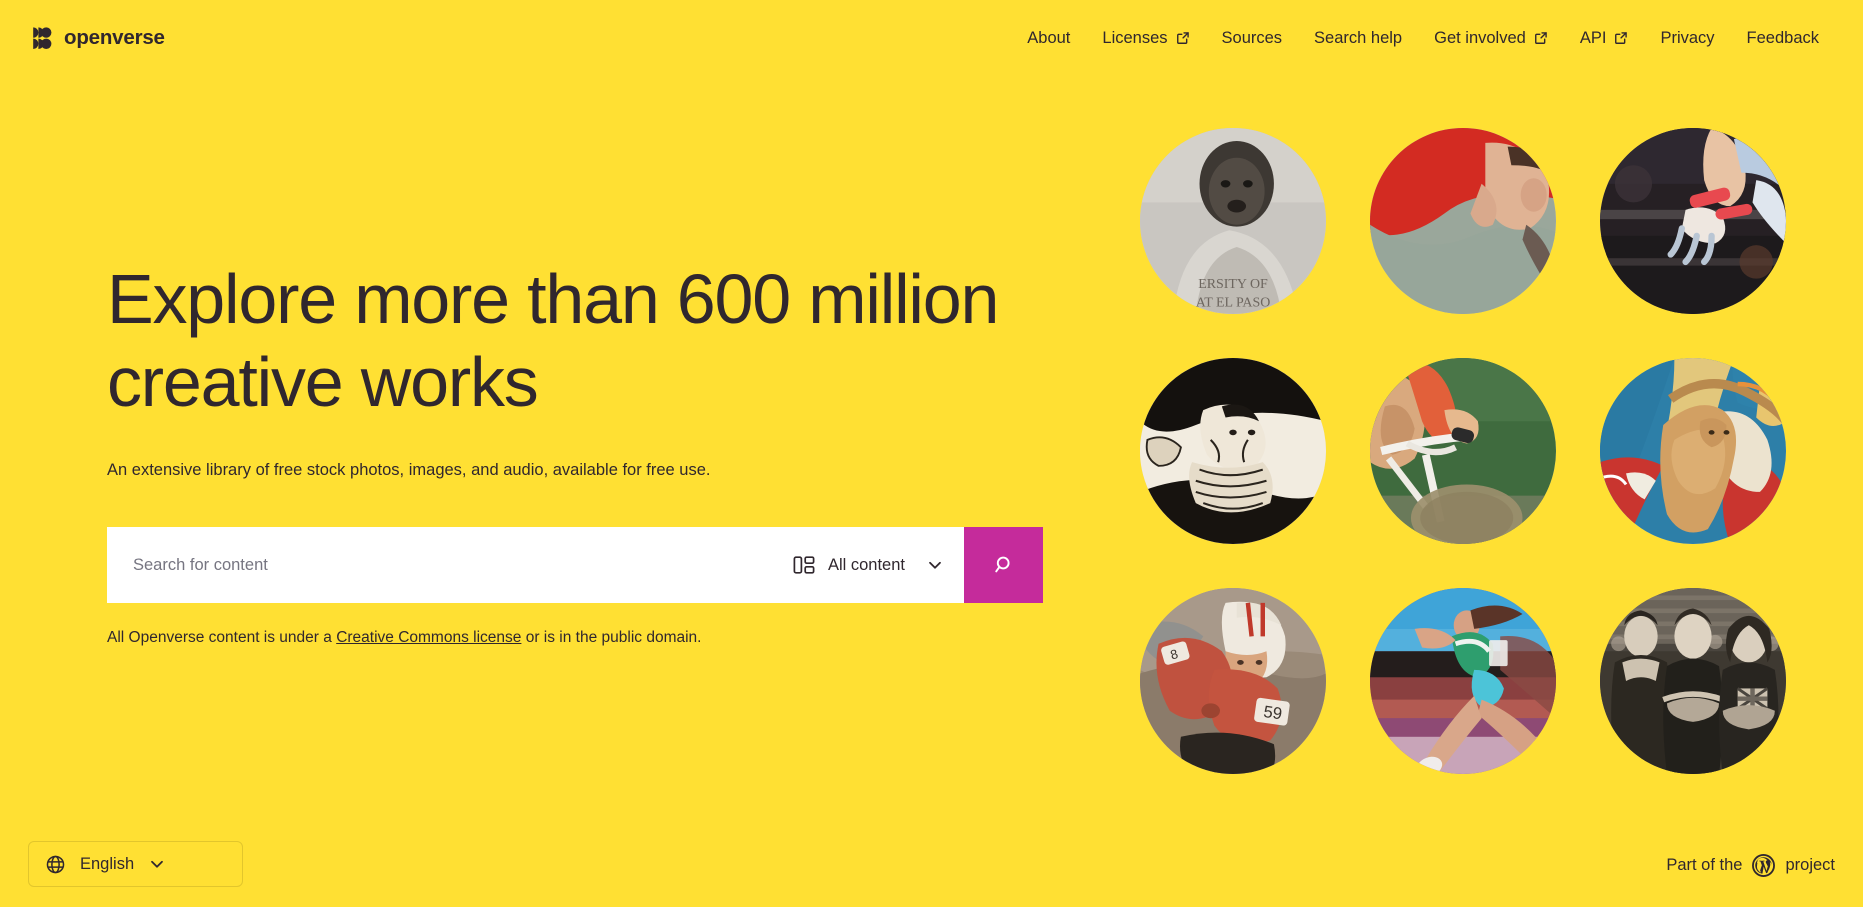 The width and height of the screenshot is (1863, 907). What do you see at coordinates (804, 565) in the screenshot?
I see `content-switcher-icon` at bounding box center [804, 565].